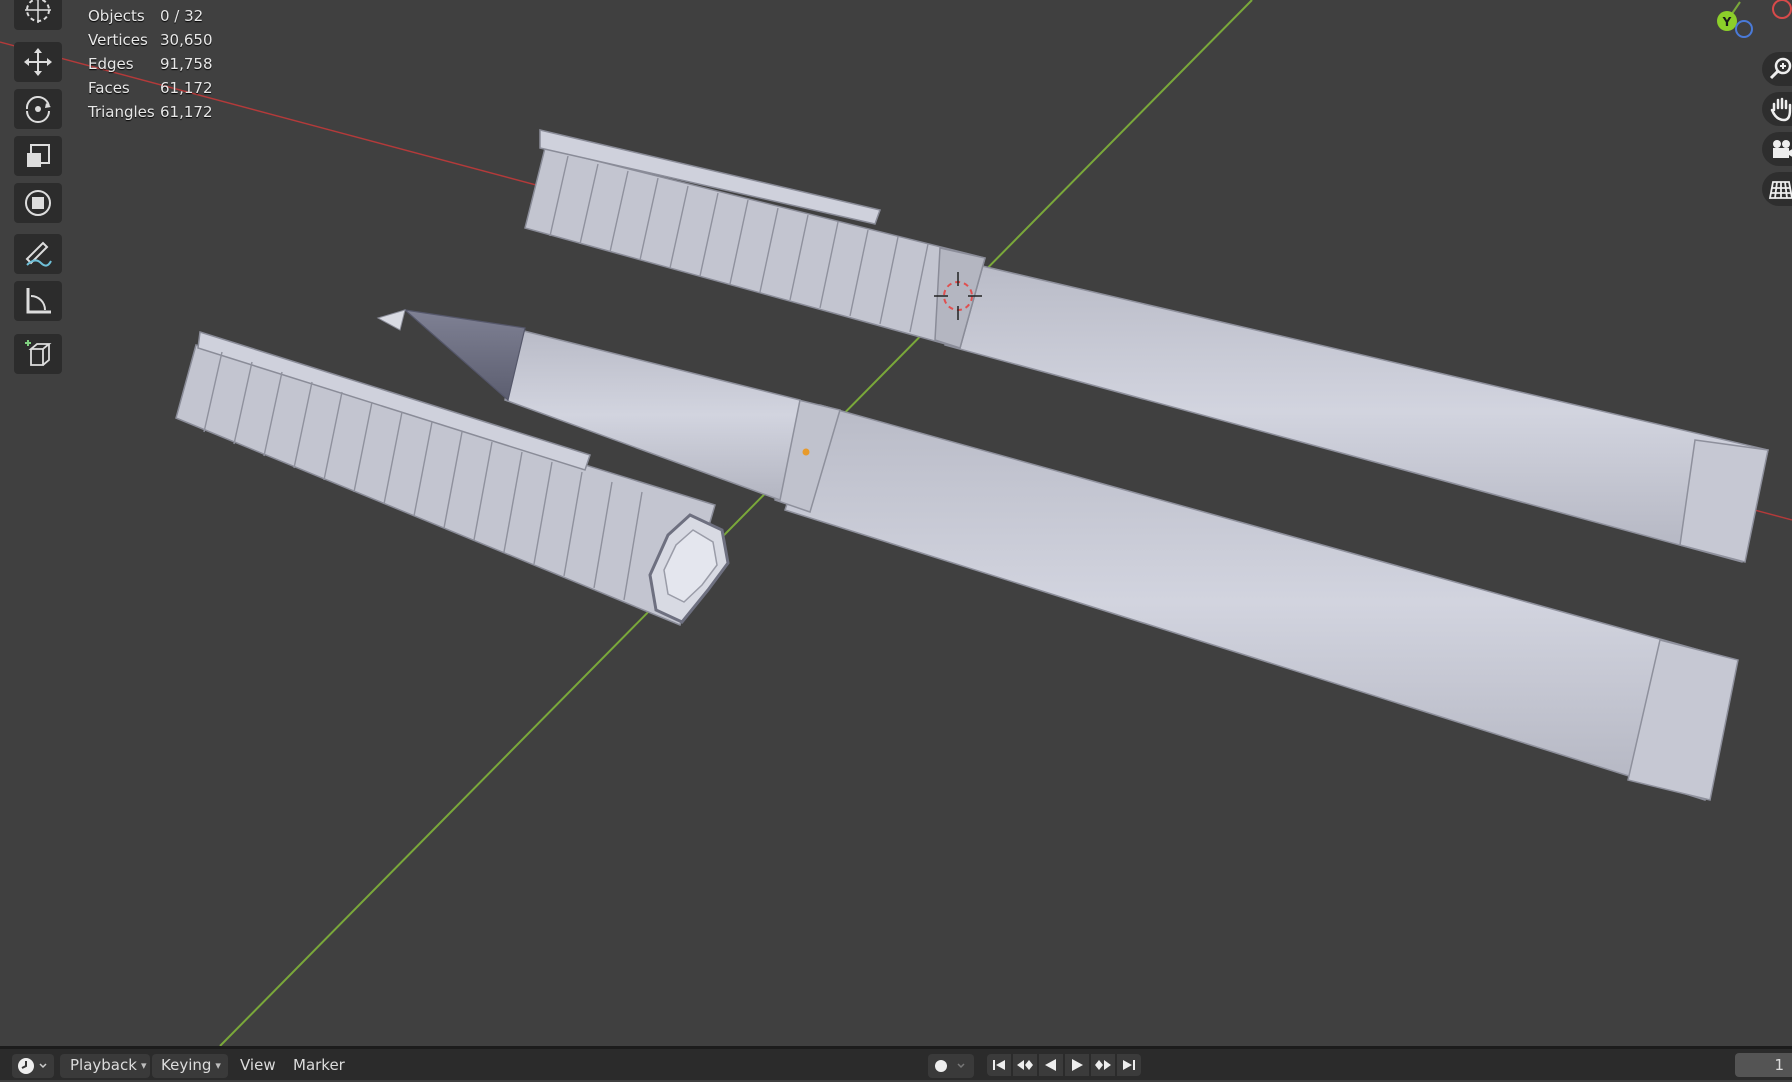 The height and width of the screenshot is (1082, 1792). Describe the element at coordinates (186, 64) in the screenshot. I see `stat-value: 91,758` at that location.